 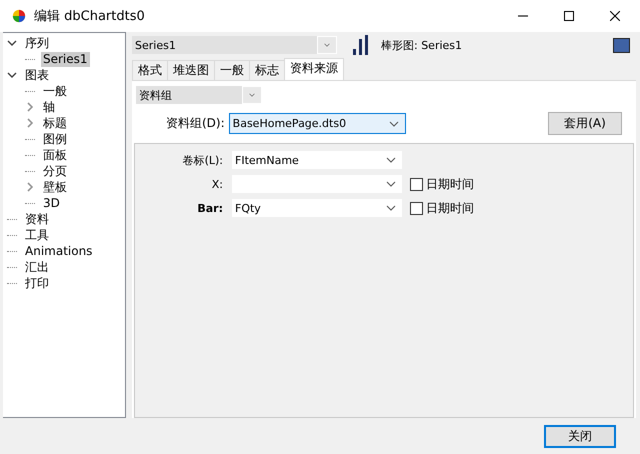 I want to click on source-dropdown: 资料组, so click(x=199, y=95).